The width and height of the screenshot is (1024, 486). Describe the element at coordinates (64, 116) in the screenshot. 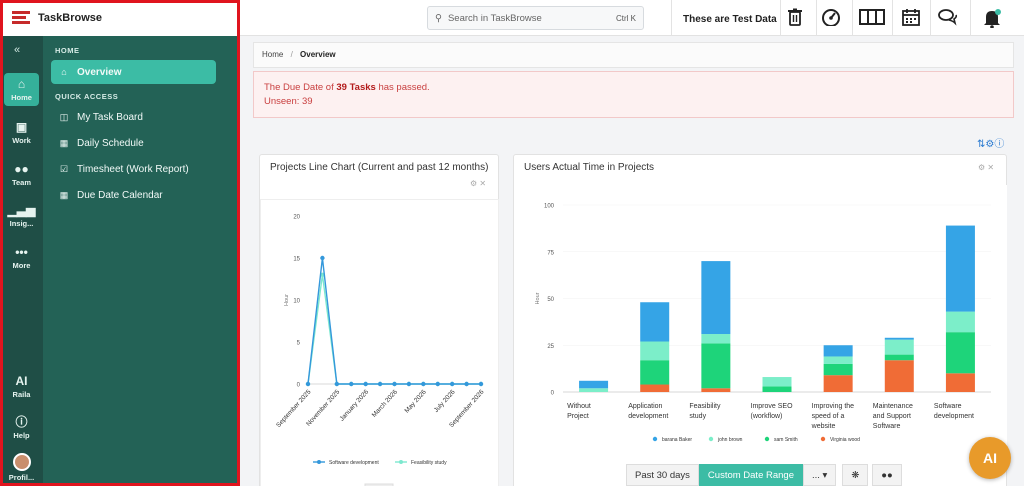

I see `board-icon: ◫` at that location.